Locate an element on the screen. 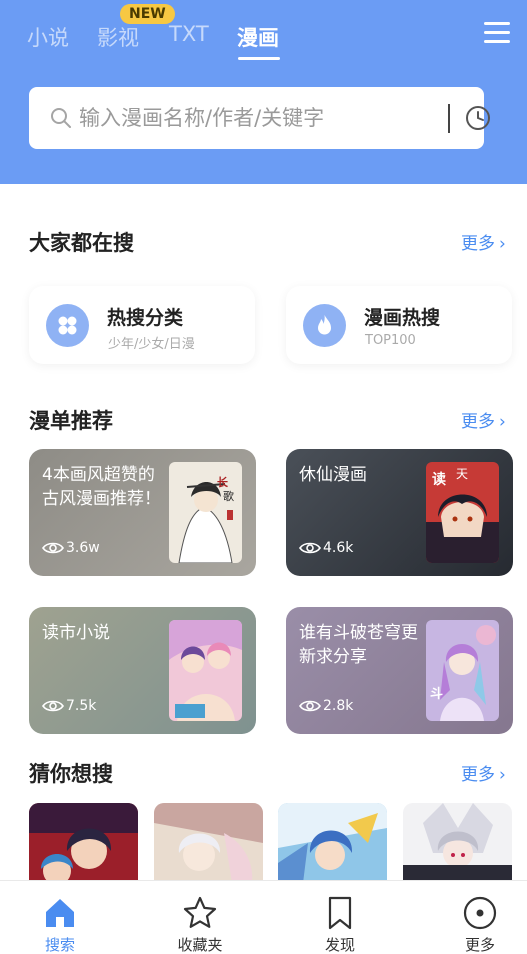  recommend-more-link: 更多 › is located at coordinates (483, 419).